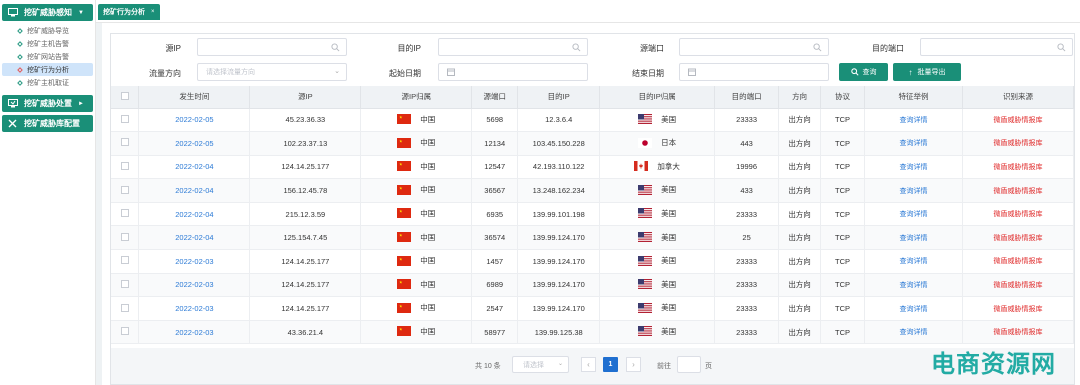 Image resolution: width=1080 pixels, height=385 pixels. Describe the element at coordinates (800, 238) in the screenshot. I see `direction-cell: 出方向` at that location.